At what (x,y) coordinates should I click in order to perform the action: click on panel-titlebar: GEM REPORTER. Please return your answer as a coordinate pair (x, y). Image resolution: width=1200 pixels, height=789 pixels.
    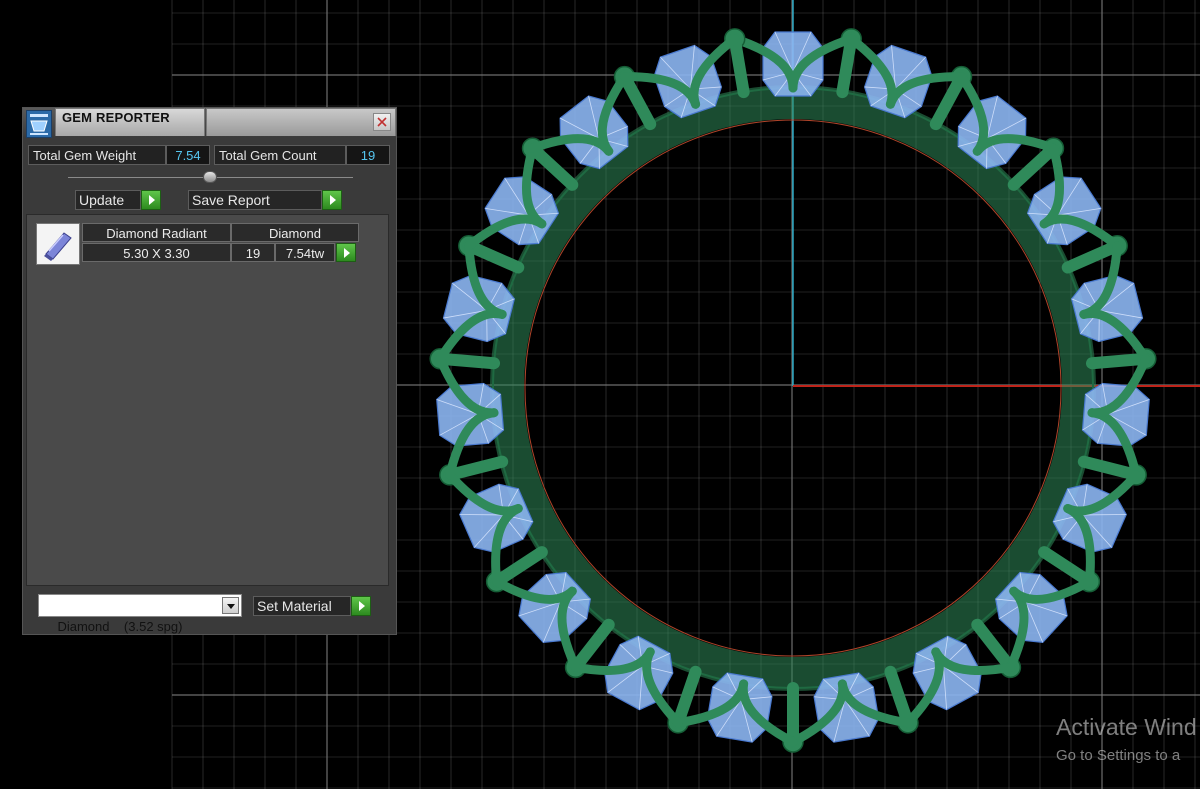
    Looking at the image, I should click on (209, 123).